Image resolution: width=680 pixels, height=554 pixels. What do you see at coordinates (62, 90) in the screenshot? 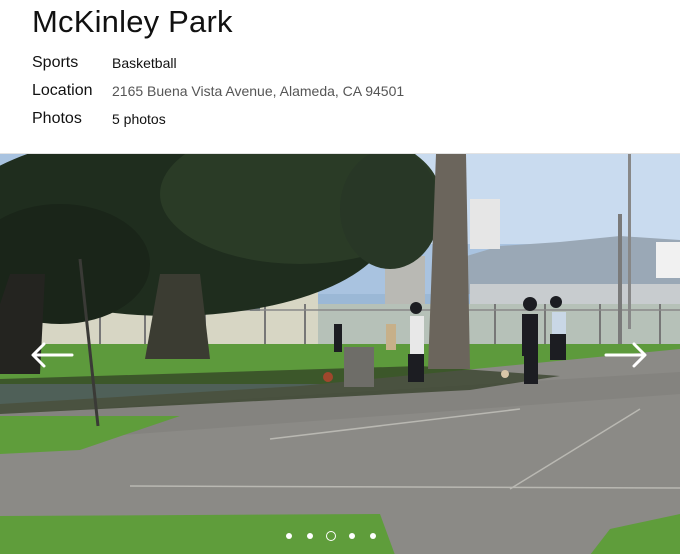
I see `location-label: Location` at bounding box center [62, 90].